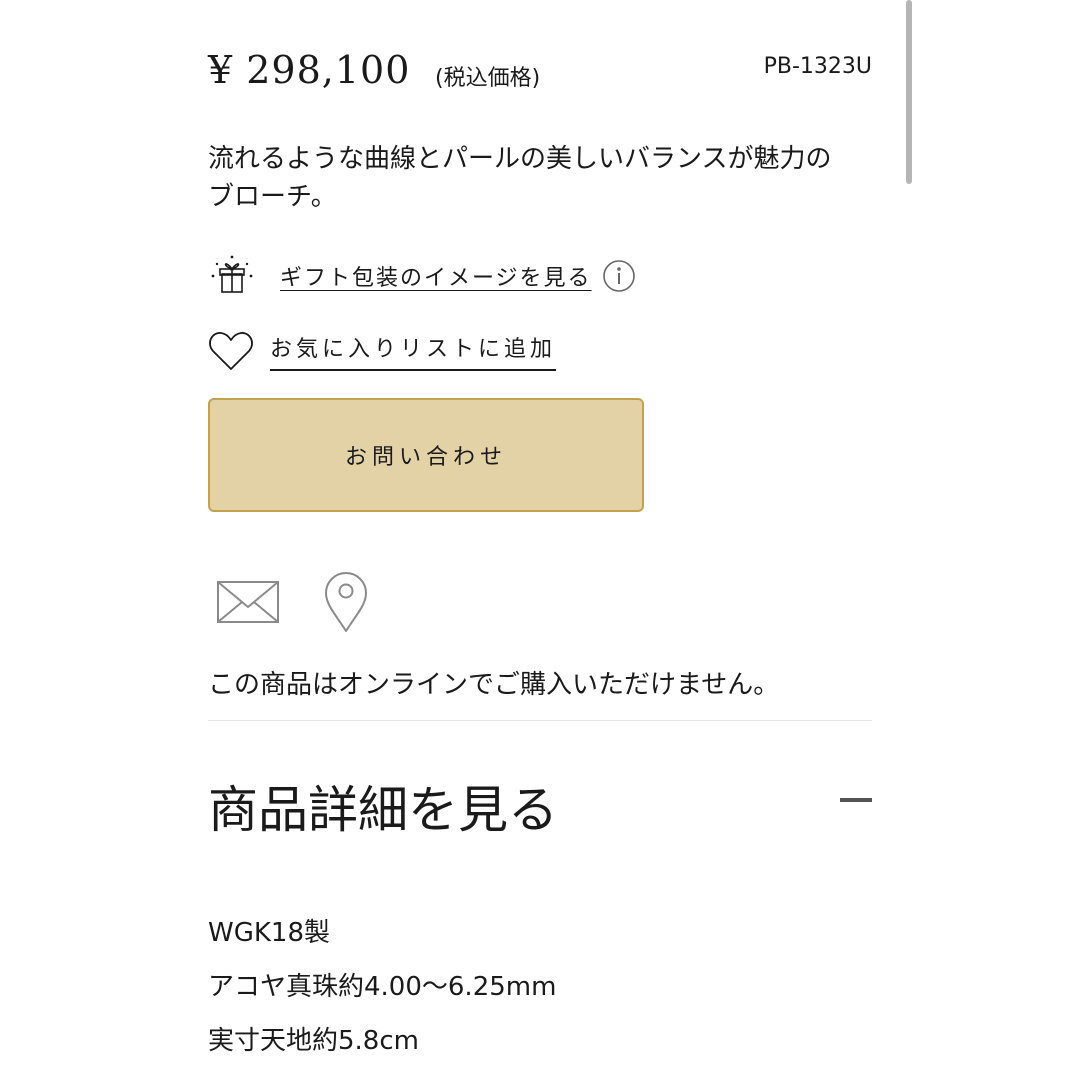 The height and width of the screenshot is (1080, 1080). What do you see at coordinates (269, 933) in the screenshot?
I see `spec-item: WGK18製` at bounding box center [269, 933].